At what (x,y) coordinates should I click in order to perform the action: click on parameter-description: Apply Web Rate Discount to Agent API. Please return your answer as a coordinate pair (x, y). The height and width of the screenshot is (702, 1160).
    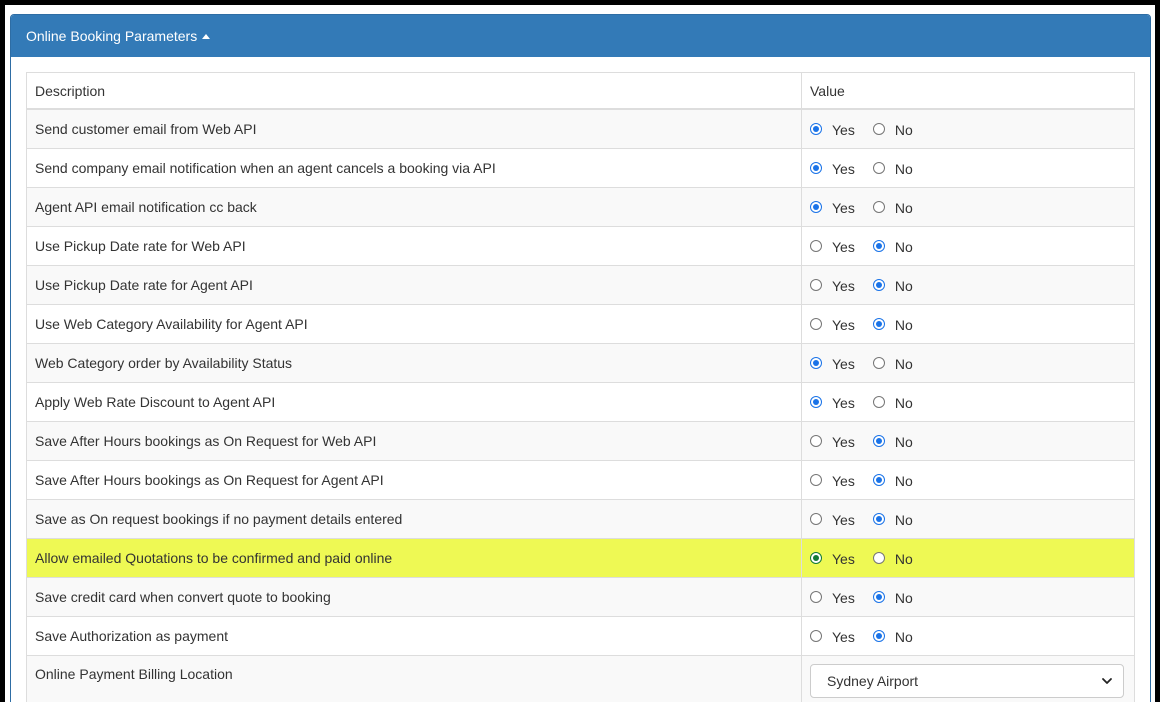
    Looking at the image, I should click on (414, 402).